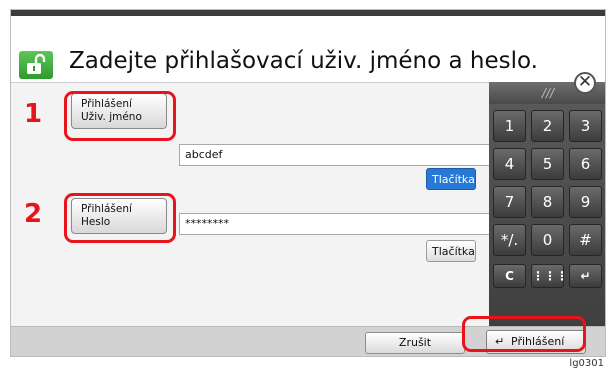 This screenshot has height=369, width=606. Describe the element at coordinates (547, 240) in the screenshot. I see `key-0: 0` at that location.